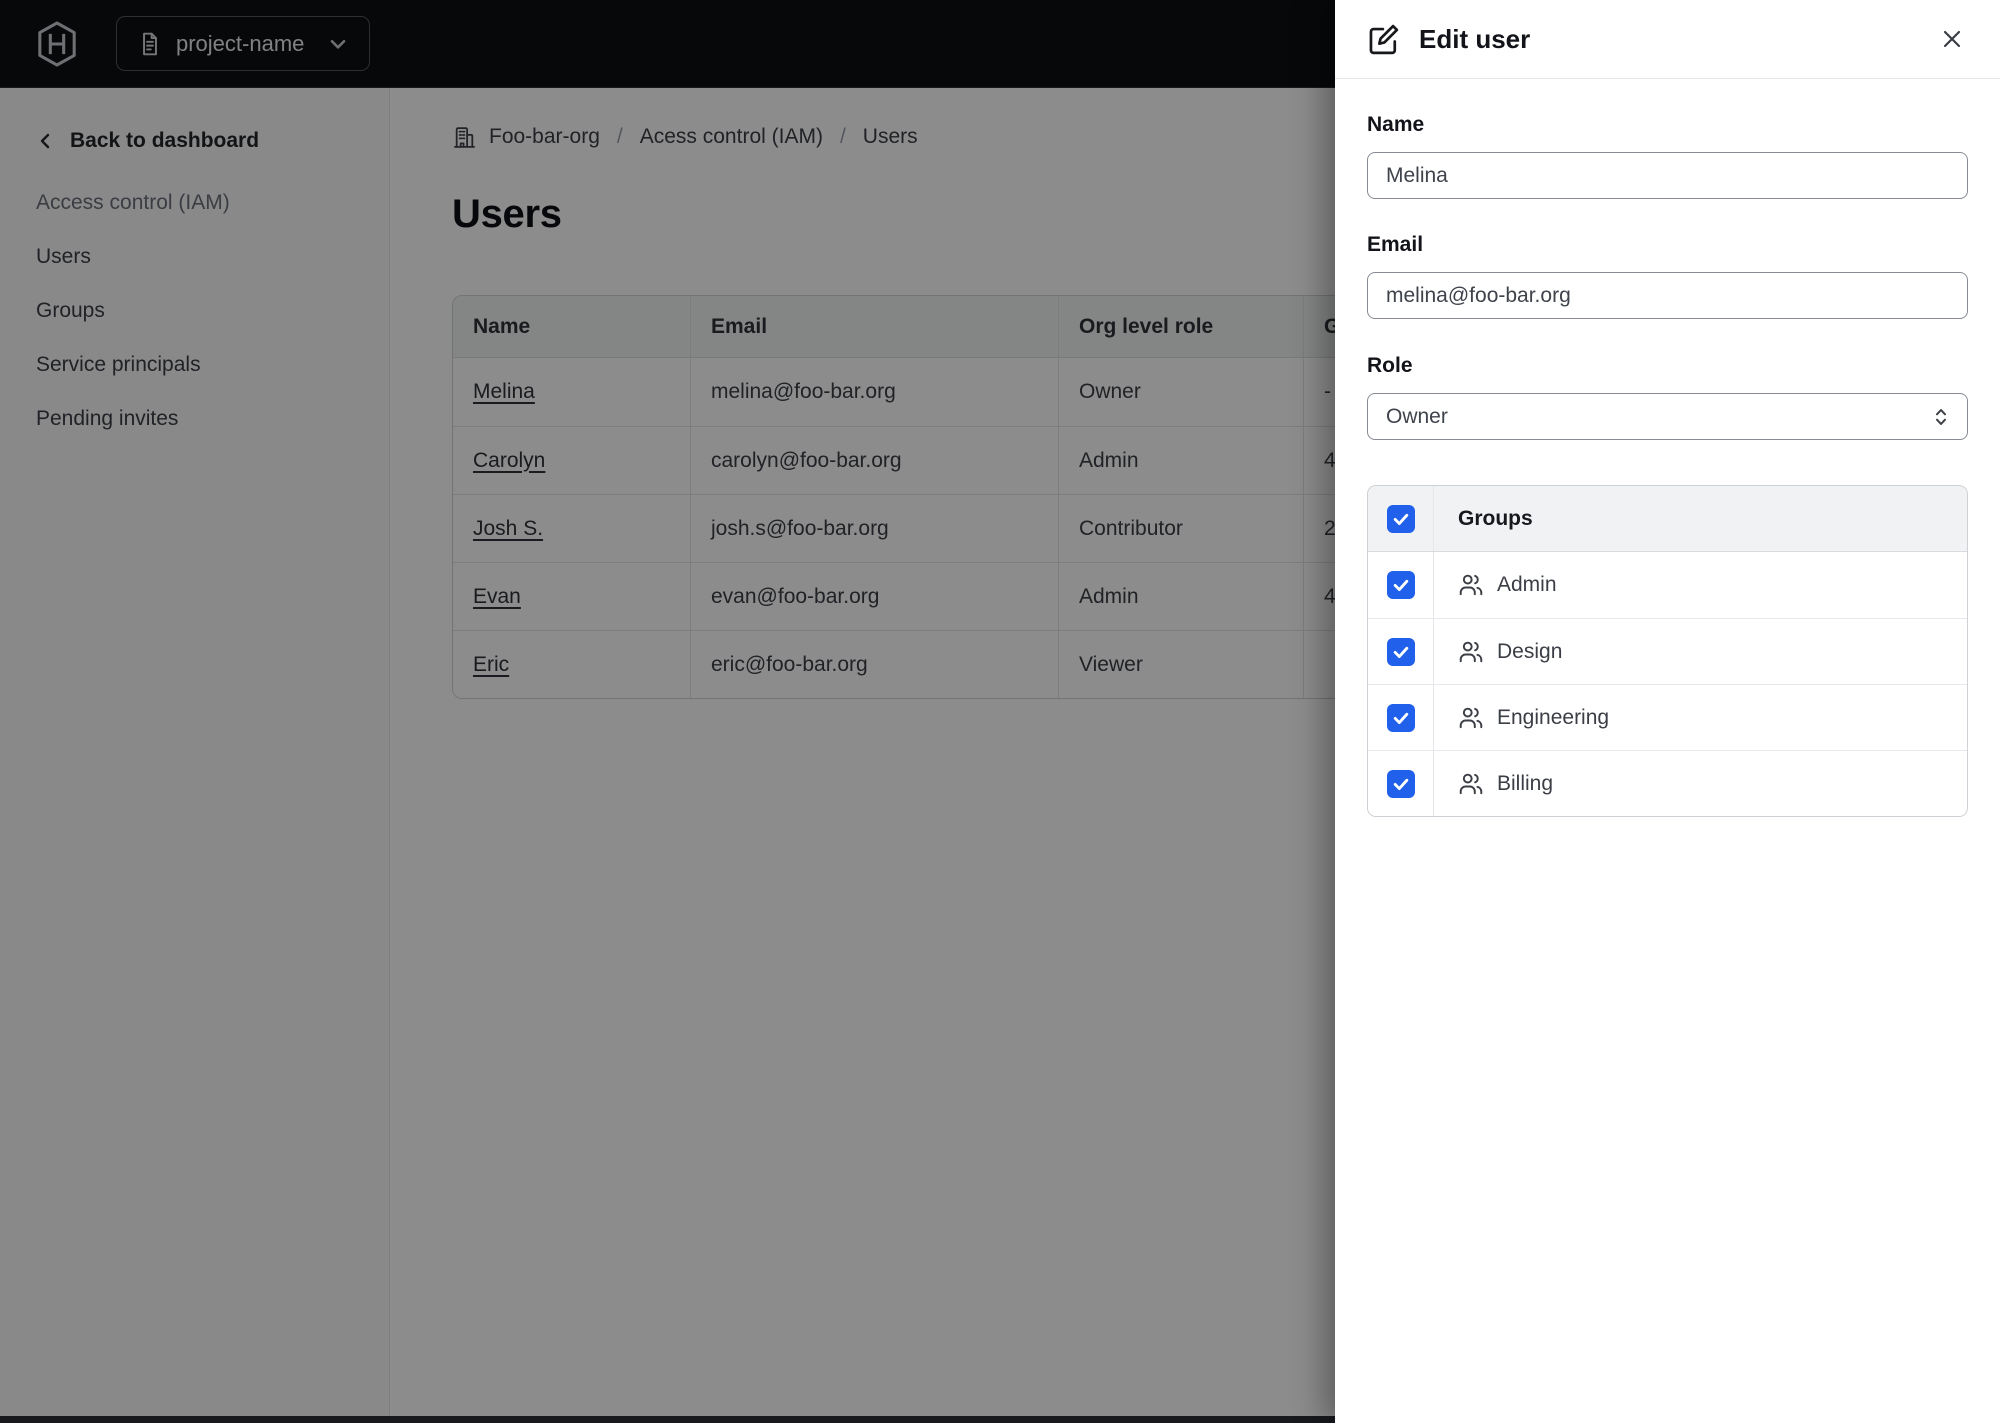 The image size is (2000, 1423). What do you see at coordinates (1396, 124) in the screenshot?
I see `name-field-label: Name` at bounding box center [1396, 124].